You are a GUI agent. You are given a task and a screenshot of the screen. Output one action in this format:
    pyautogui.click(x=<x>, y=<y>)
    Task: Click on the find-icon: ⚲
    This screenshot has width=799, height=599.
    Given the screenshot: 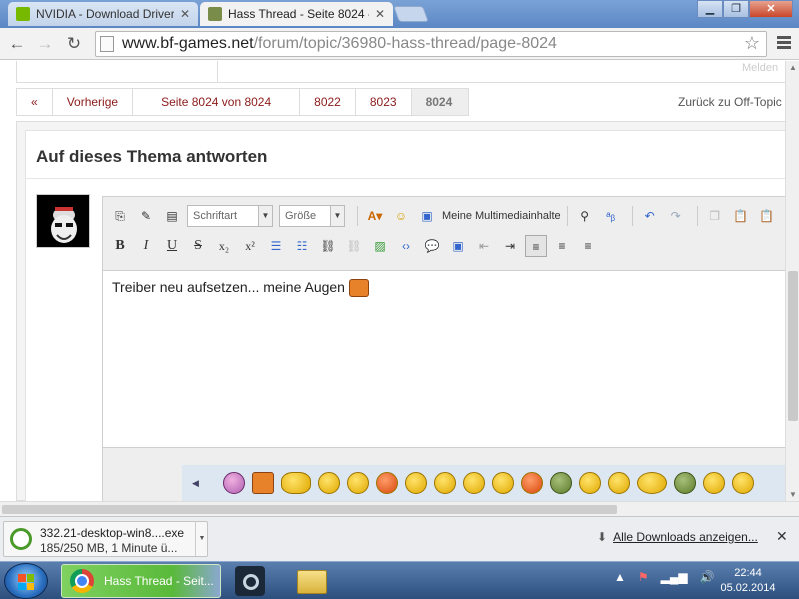 What is the action you would take?
    pyautogui.click(x=585, y=216)
    